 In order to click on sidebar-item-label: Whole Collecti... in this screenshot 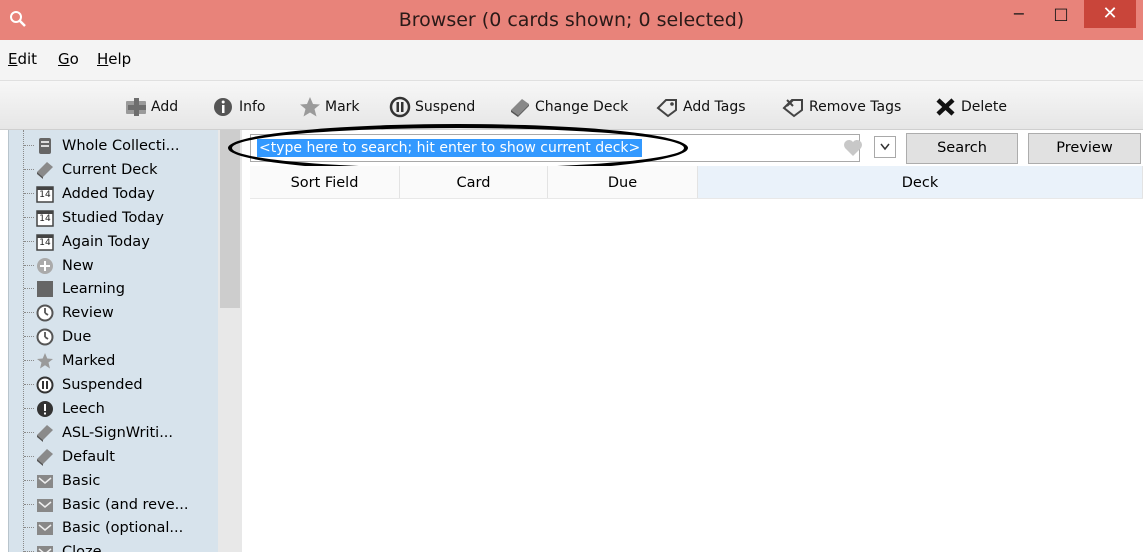, I will do `click(121, 146)`.